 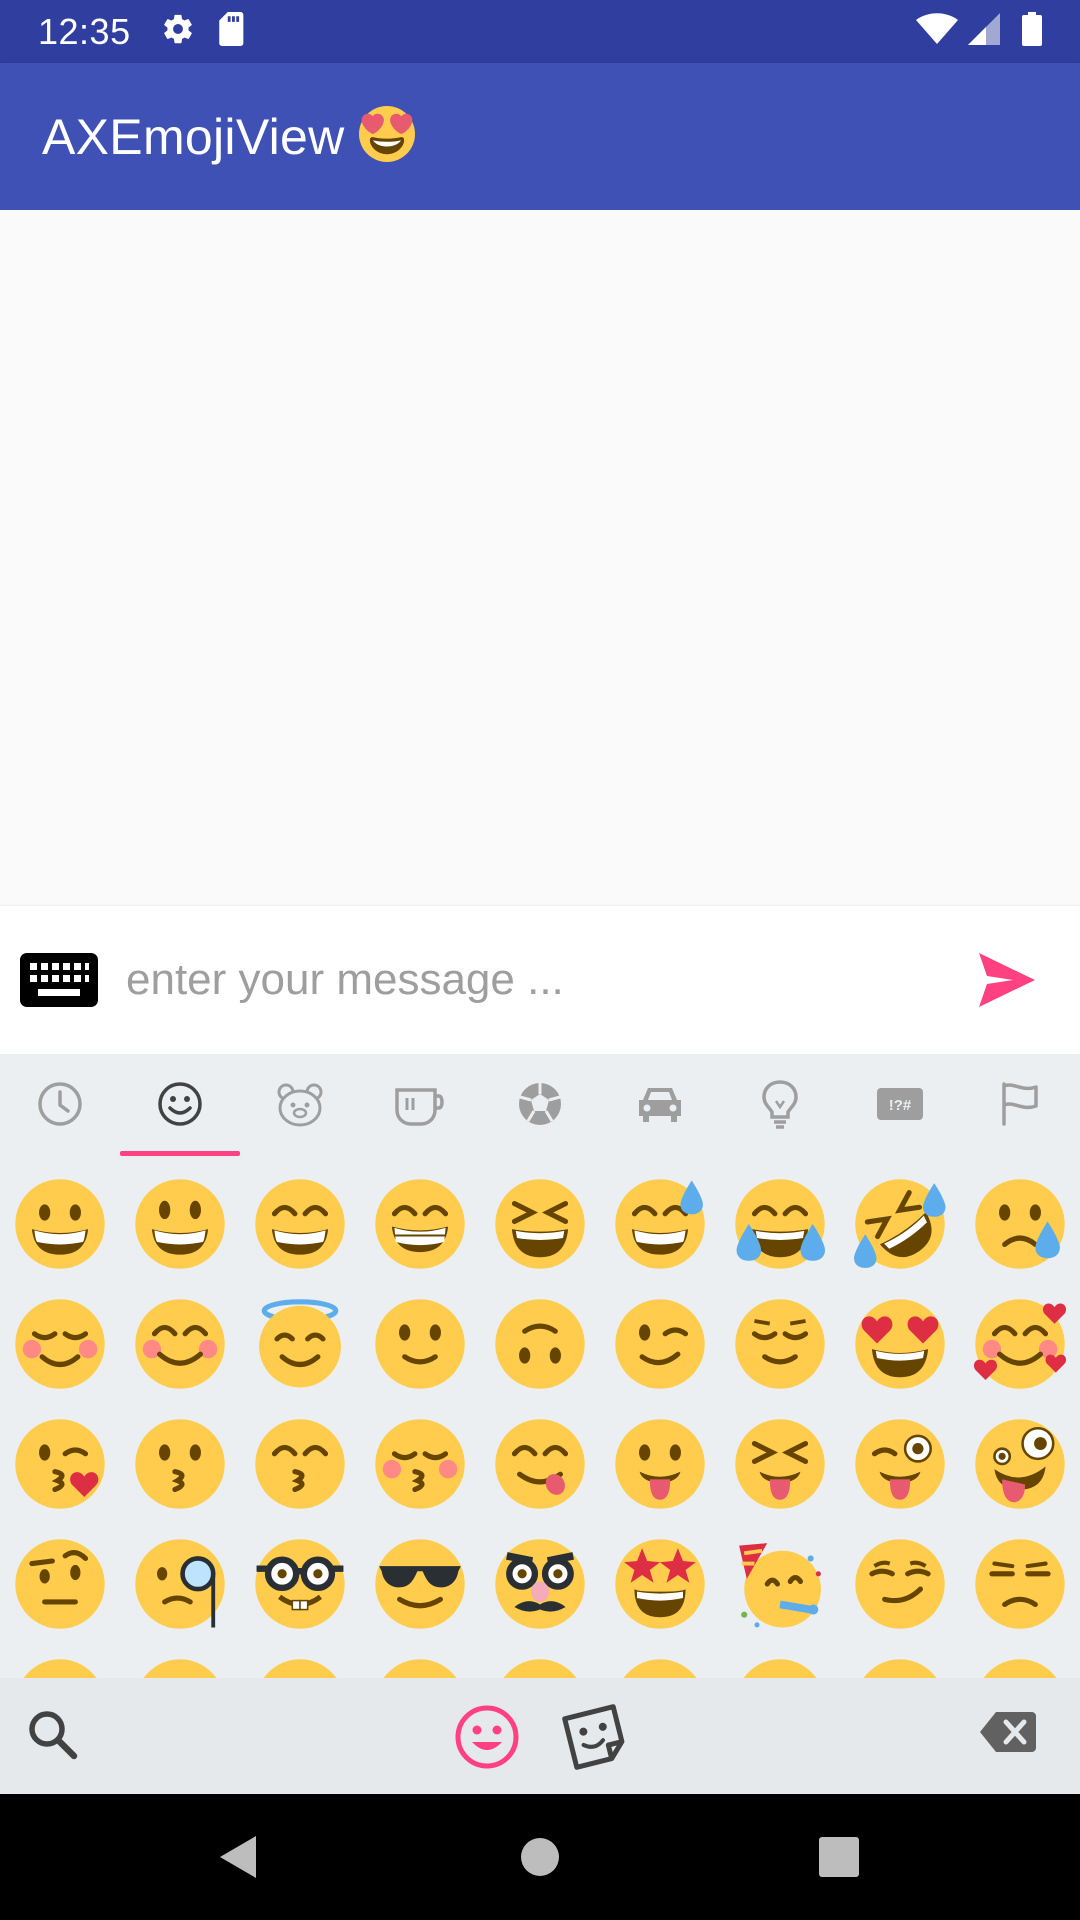 What do you see at coordinates (780, 1224) in the screenshot?
I see `joy-emoji-icon` at bounding box center [780, 1224].